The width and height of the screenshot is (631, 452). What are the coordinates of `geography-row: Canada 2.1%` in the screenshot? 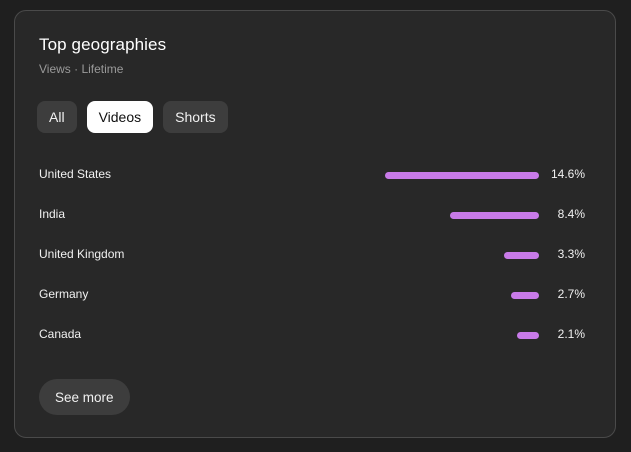 It's located at (313, 335).